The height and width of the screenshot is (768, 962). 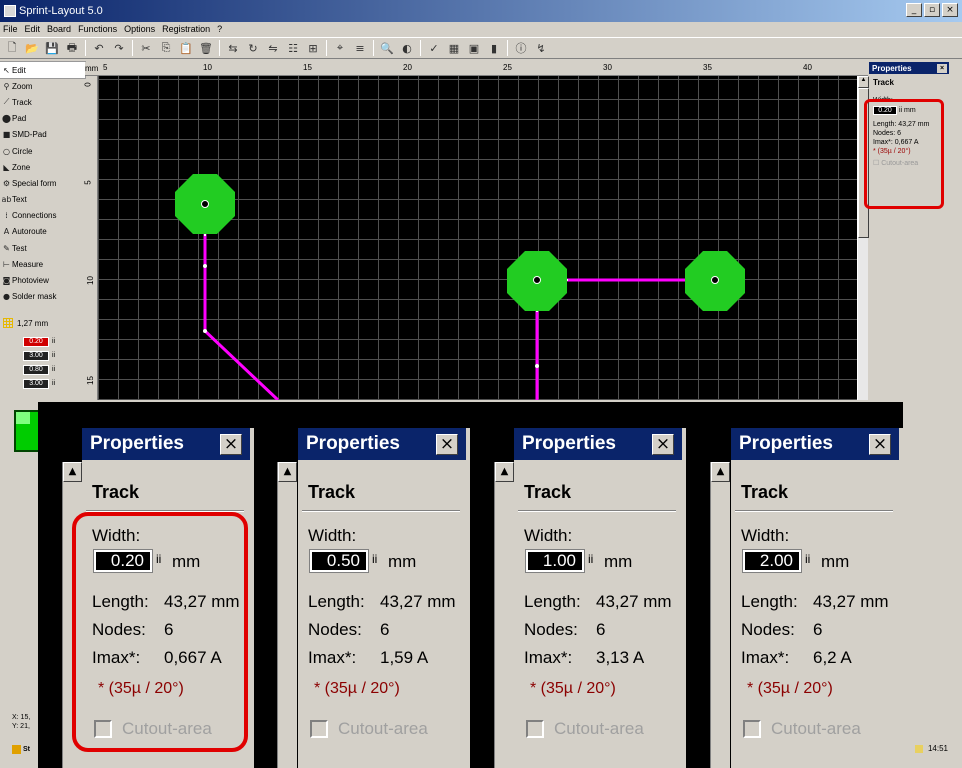 I want to click on autoroute-icon: A, so click(x=6, y=232).